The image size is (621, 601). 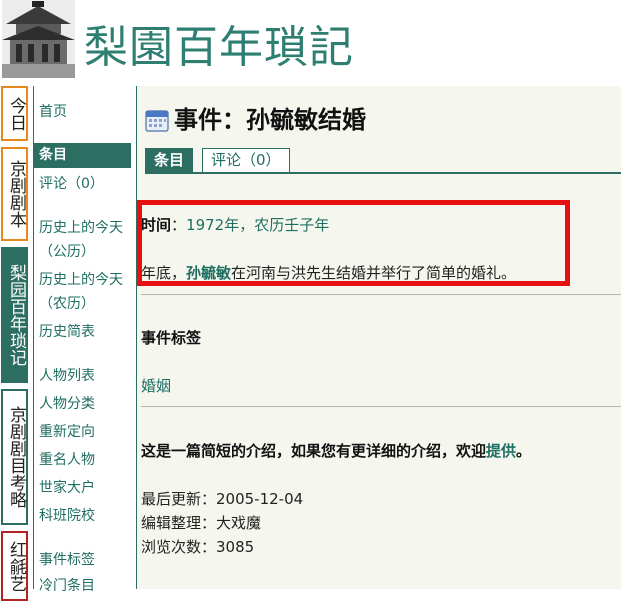 What do you see at coordinates (67, 432) in the screenshot?
I see `nav-redirects: 重新定向` at bounding box center [67, 432].